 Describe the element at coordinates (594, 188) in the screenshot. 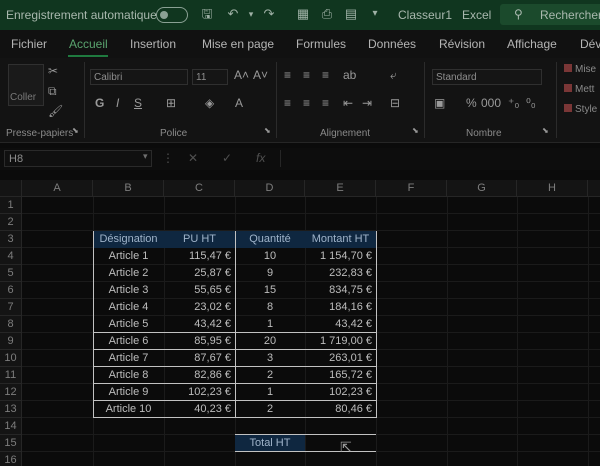

I see `column-header` at that location.